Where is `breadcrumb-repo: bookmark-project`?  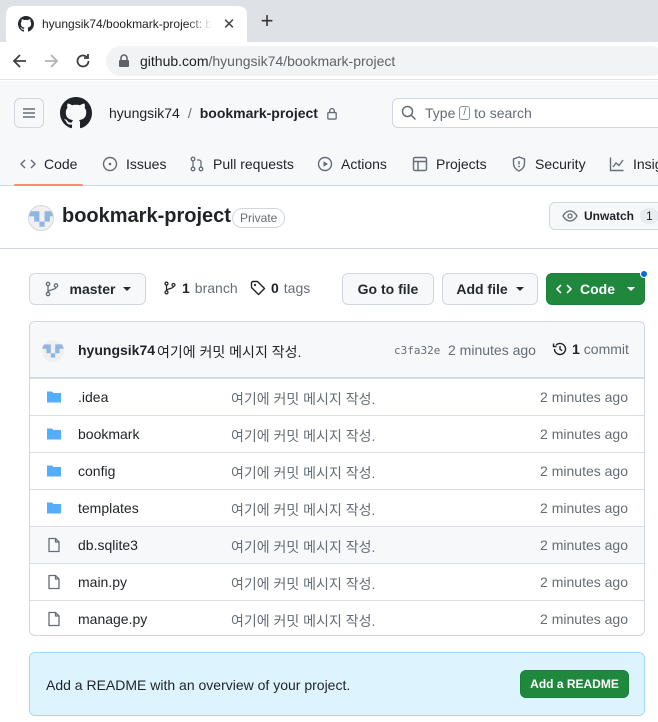 breadcrumb-repo: bookmark-project is located at coordinates (259, 113).